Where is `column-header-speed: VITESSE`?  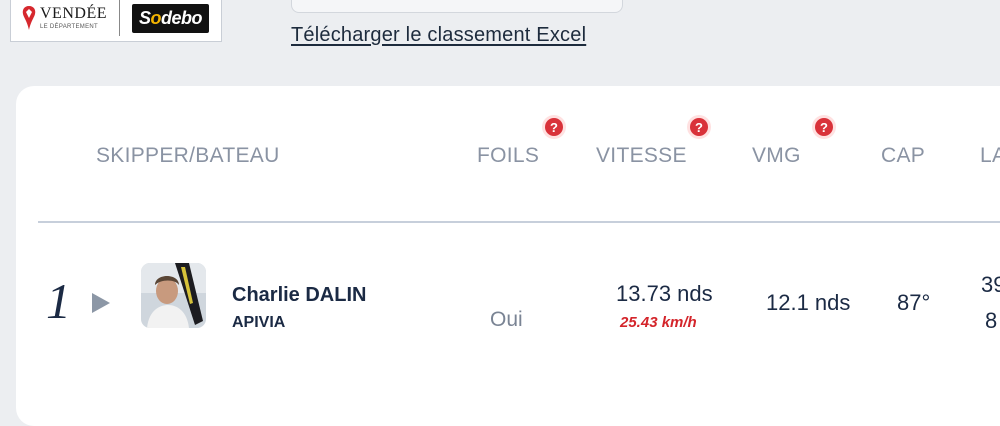
column-header-speed: VITESSE is located at coordinates (641, 156).